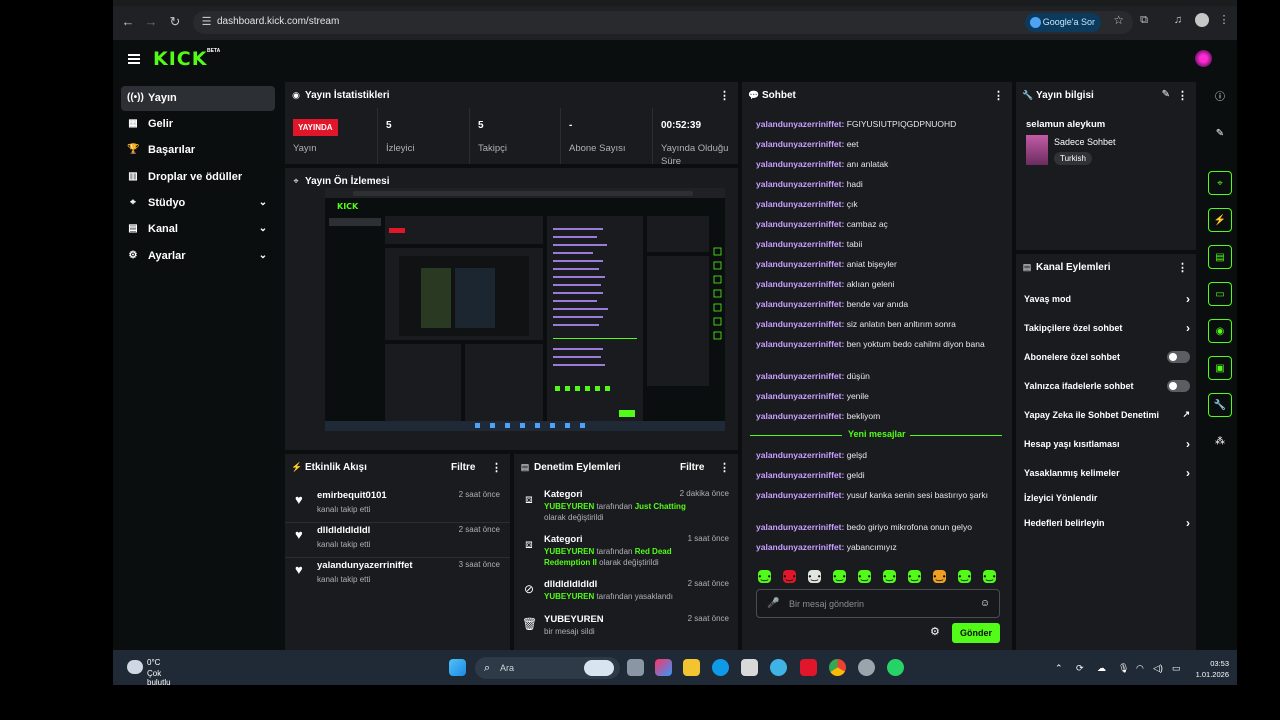 The height and width of the screenshot is (720, 1280). Describe the element at coordinates (976, 633) in the screenshot. I see `send-button: Gönder` at that location.